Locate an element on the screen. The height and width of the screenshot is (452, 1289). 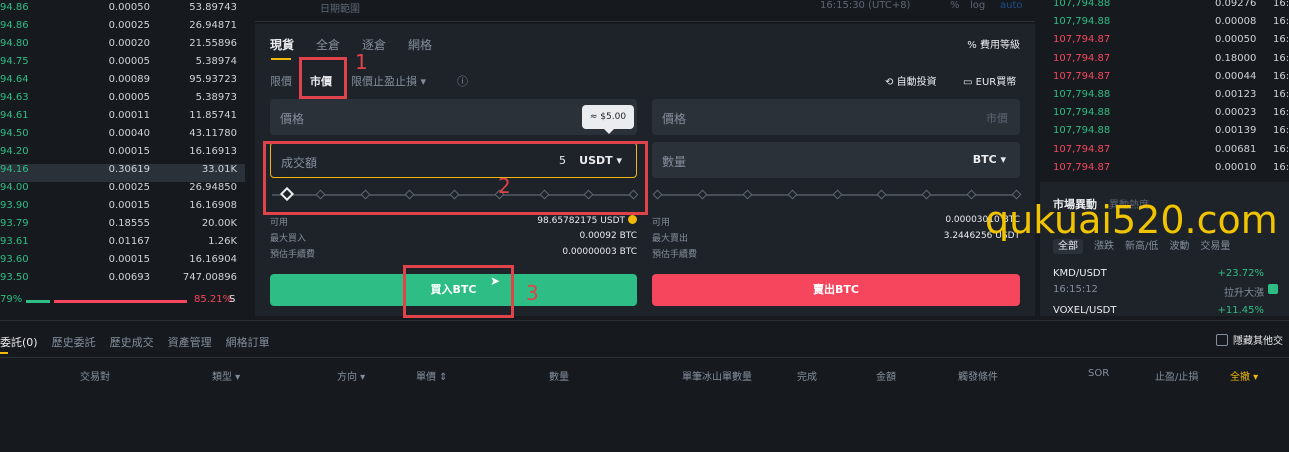
order-book-row: 93.60 0.00015 16.16904 is located at coordinates (122, 263).